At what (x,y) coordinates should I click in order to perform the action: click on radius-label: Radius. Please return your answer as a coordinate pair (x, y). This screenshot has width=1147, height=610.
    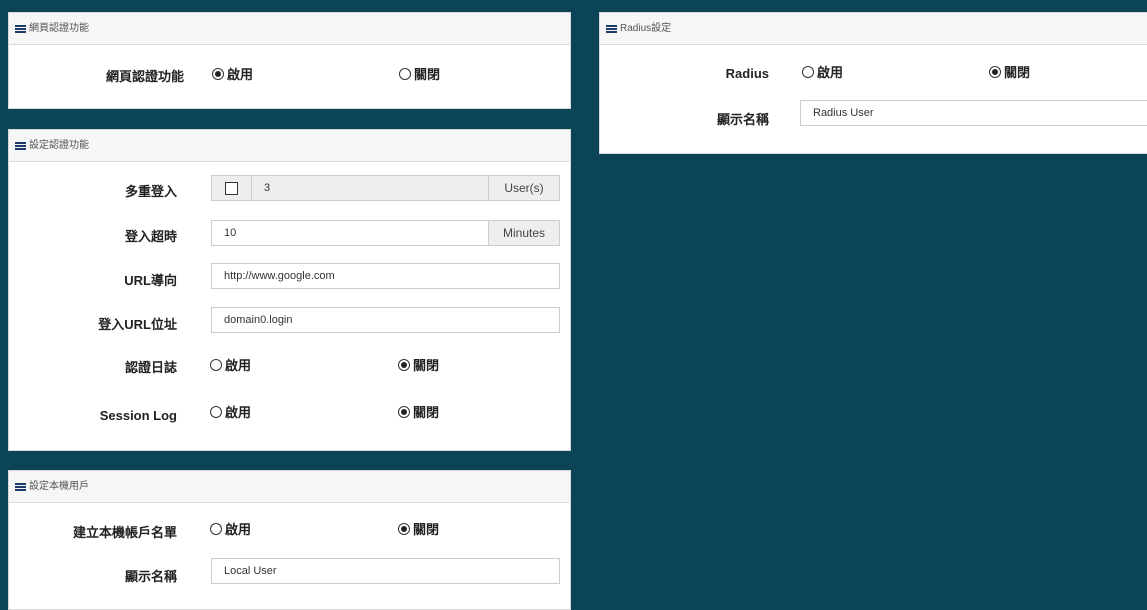
    Looking at the image, I should click on (747, 73).